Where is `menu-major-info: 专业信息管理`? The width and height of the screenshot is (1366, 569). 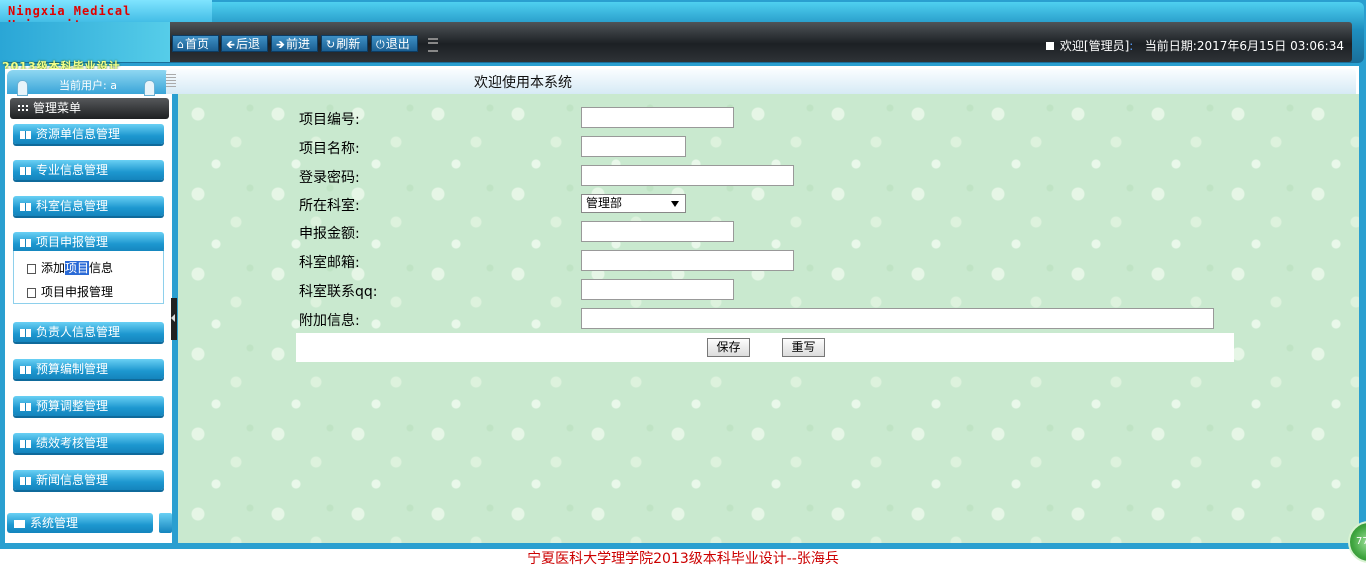
menu-major-info: 专业信息管理 is located at coordinates (88, 170).